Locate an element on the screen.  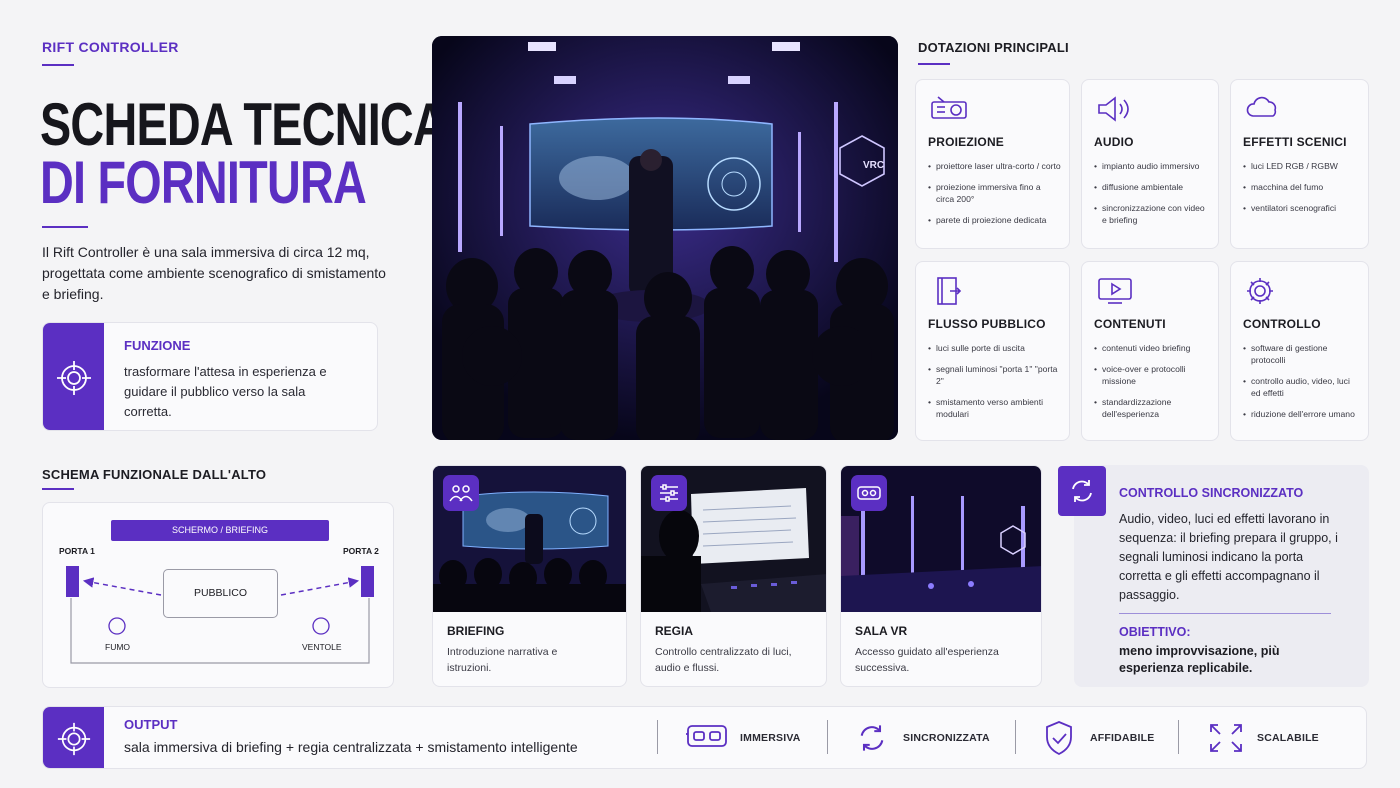
feature-bullet: macchina del fumo is located at coordinates (1301, 187).